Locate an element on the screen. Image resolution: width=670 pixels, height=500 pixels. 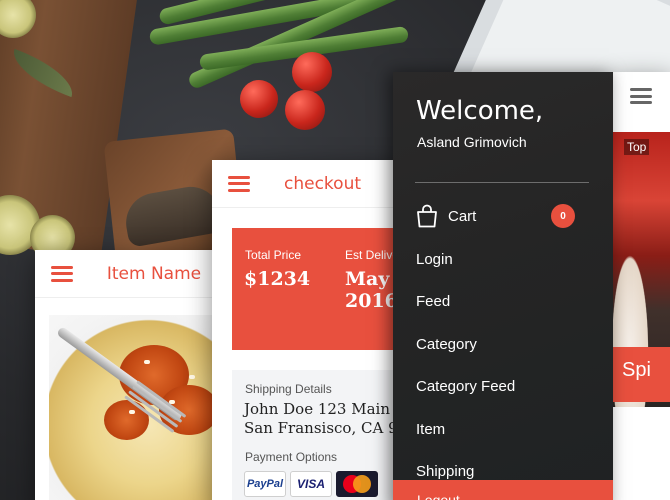
peek-banner-text: Spi is located at coordinates (636, 370).